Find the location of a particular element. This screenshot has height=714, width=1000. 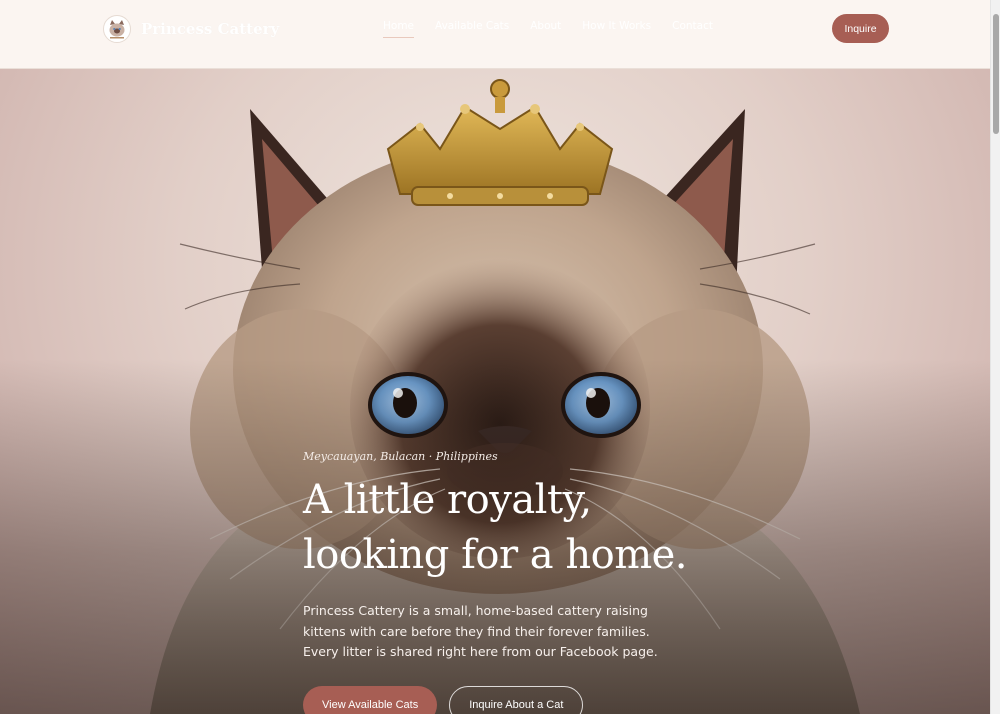

view-available-cats-button: View Available Cats is located at coordinates (370, 699).